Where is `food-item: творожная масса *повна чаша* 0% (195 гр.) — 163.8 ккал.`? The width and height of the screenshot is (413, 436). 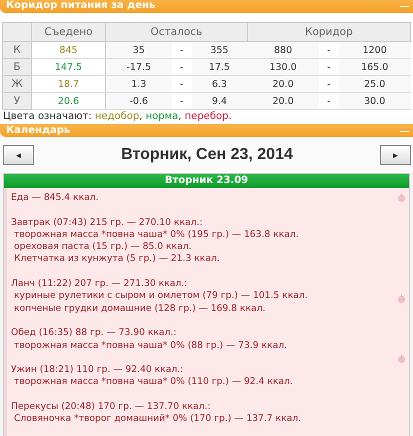 food-item: творожная масса *повна чаша* 0% (195 гр.) — 163.8 ккал. is located at coordinates (156, 235).